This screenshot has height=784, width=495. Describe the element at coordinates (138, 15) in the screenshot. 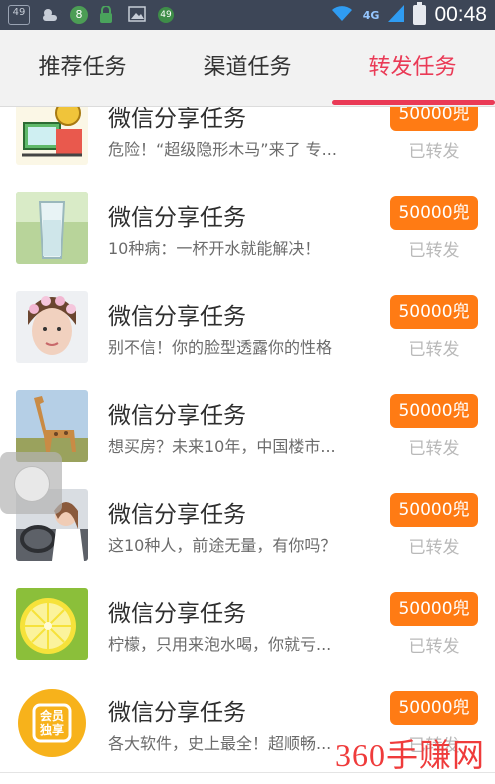

I see `image-icon` at that location.